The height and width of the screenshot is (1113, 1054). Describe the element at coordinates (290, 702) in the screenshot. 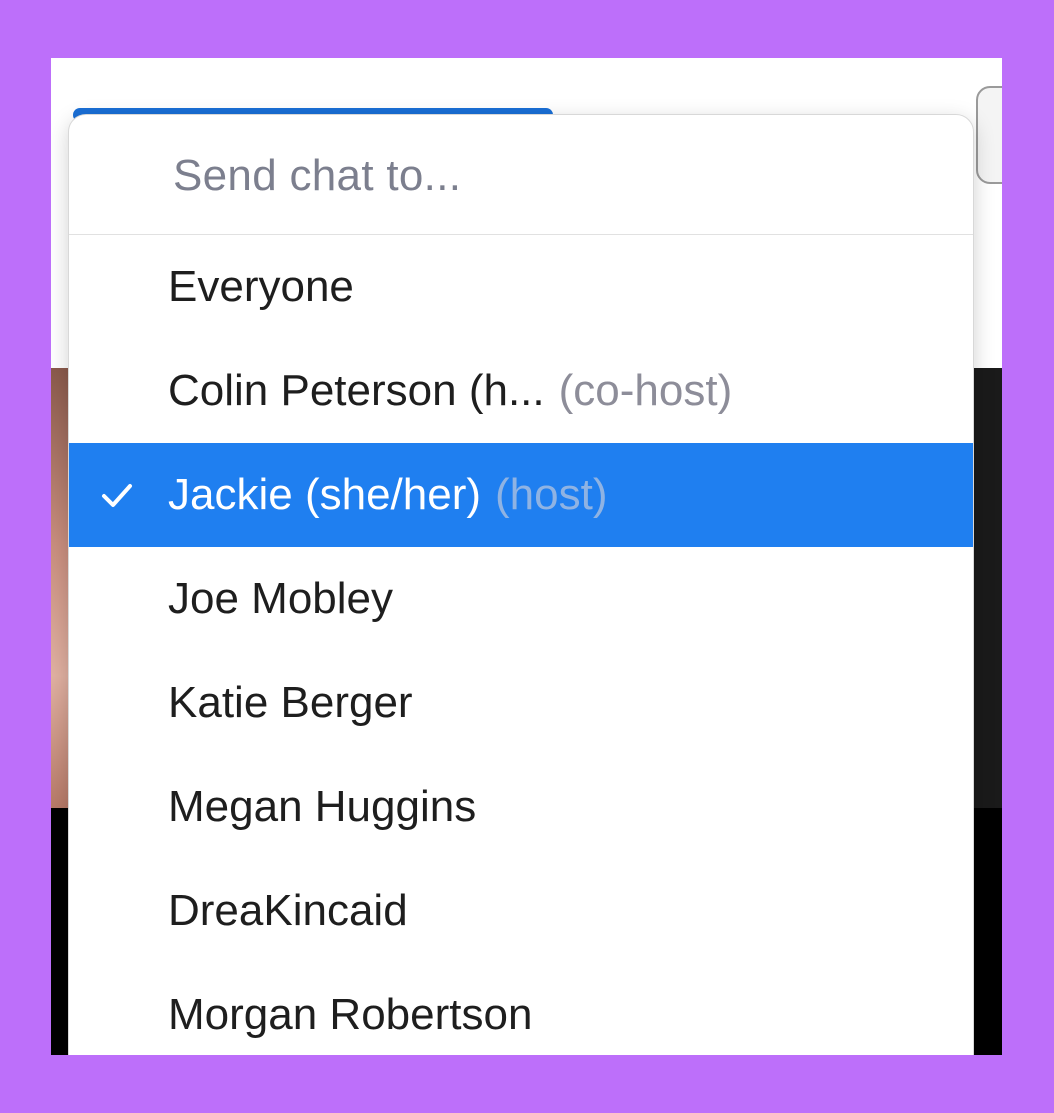

I see `menu-item-label: Katie Berger` at that location.